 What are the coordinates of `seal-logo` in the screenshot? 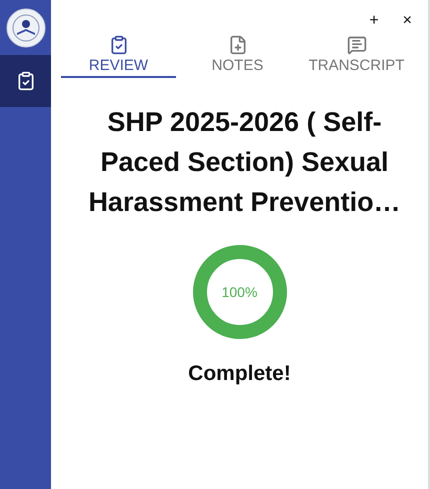 It's located at (26, 28).